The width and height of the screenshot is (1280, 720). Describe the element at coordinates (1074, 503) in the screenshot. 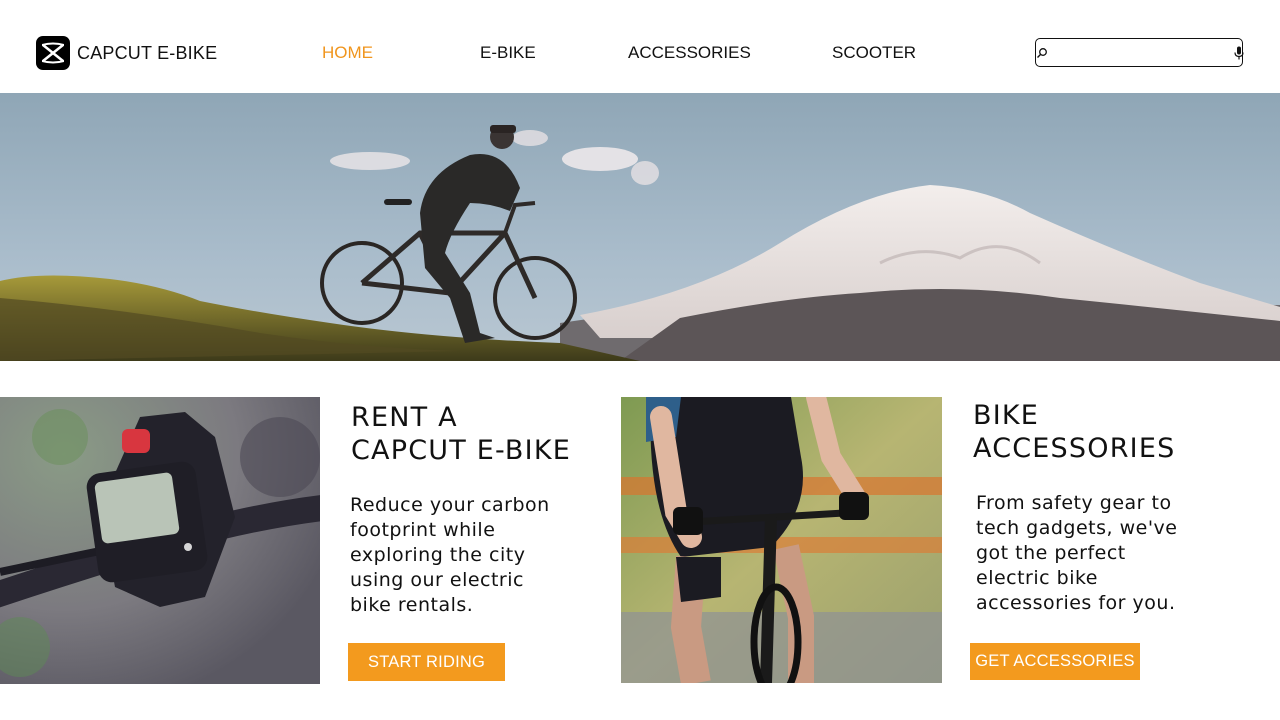

I see `bike-accessories-description-line: From safety gear to` at that location.